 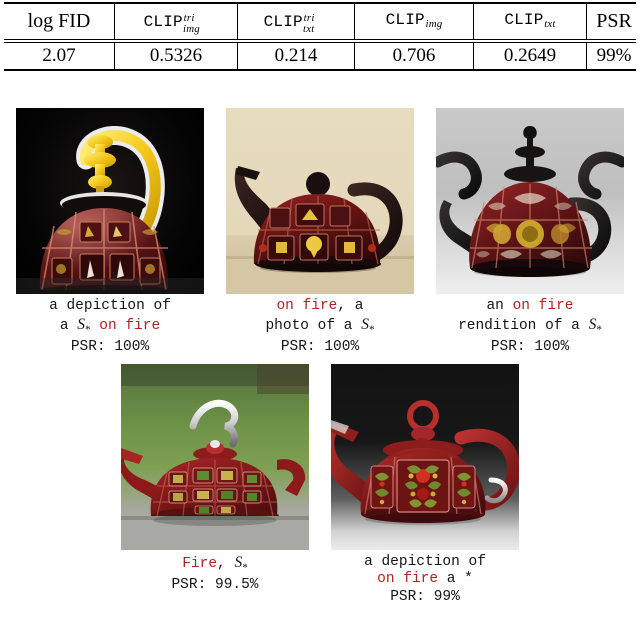 I want to click on header-label-log-fid: log FID, so click(x=59, y=21).